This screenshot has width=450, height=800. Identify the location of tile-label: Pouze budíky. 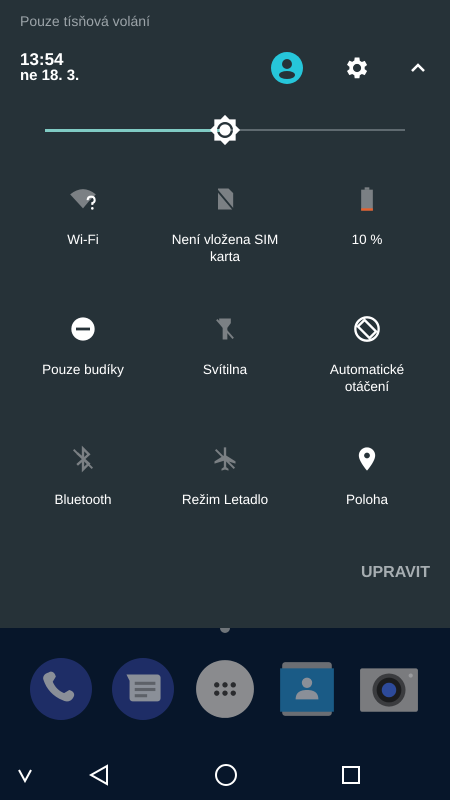
(83, 369).